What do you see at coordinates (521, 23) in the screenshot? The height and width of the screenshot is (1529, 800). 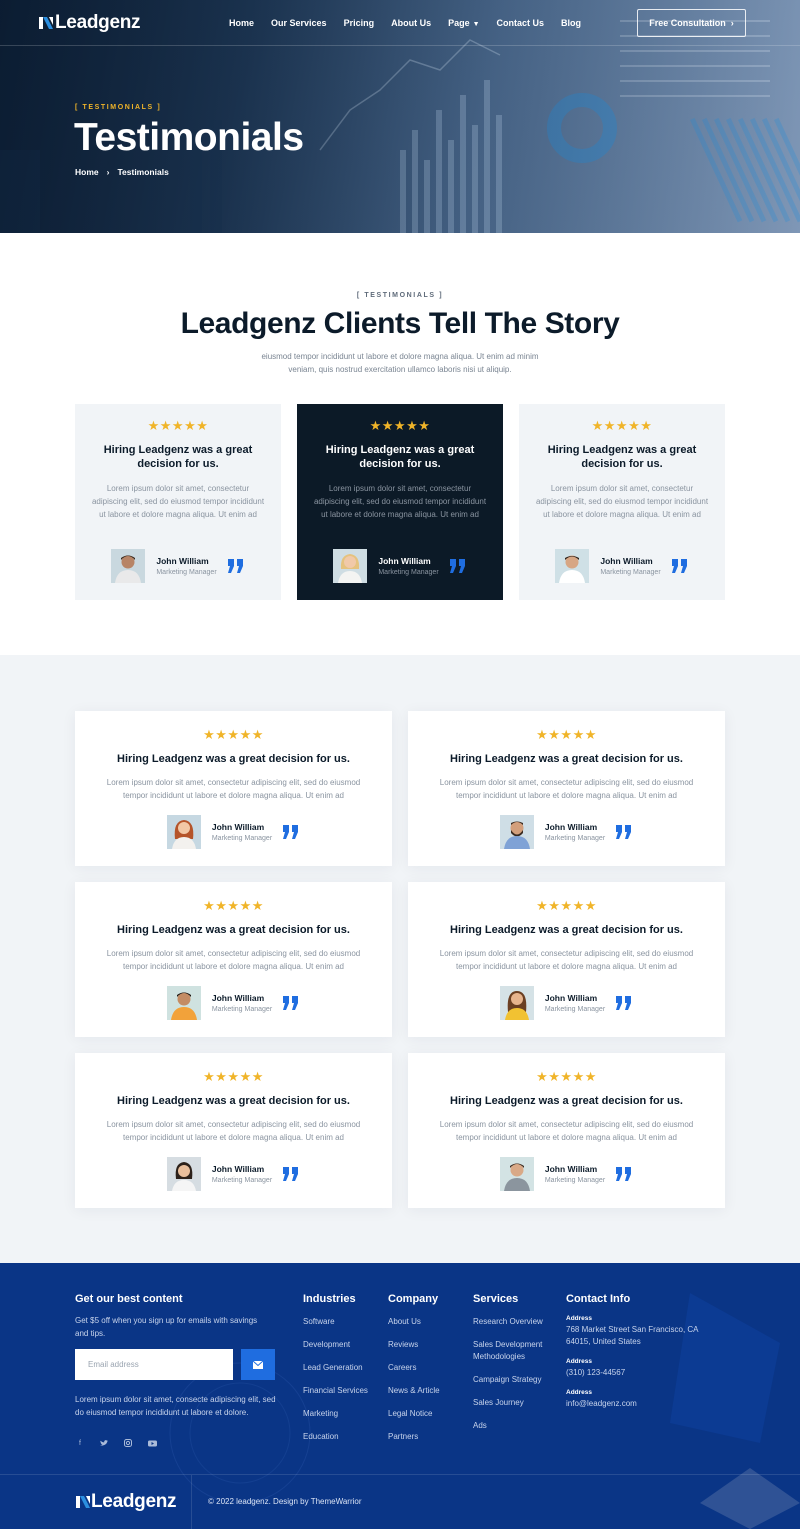 I see `nav-item-contact-us: Contact Us` at bounding box center [521, 23].